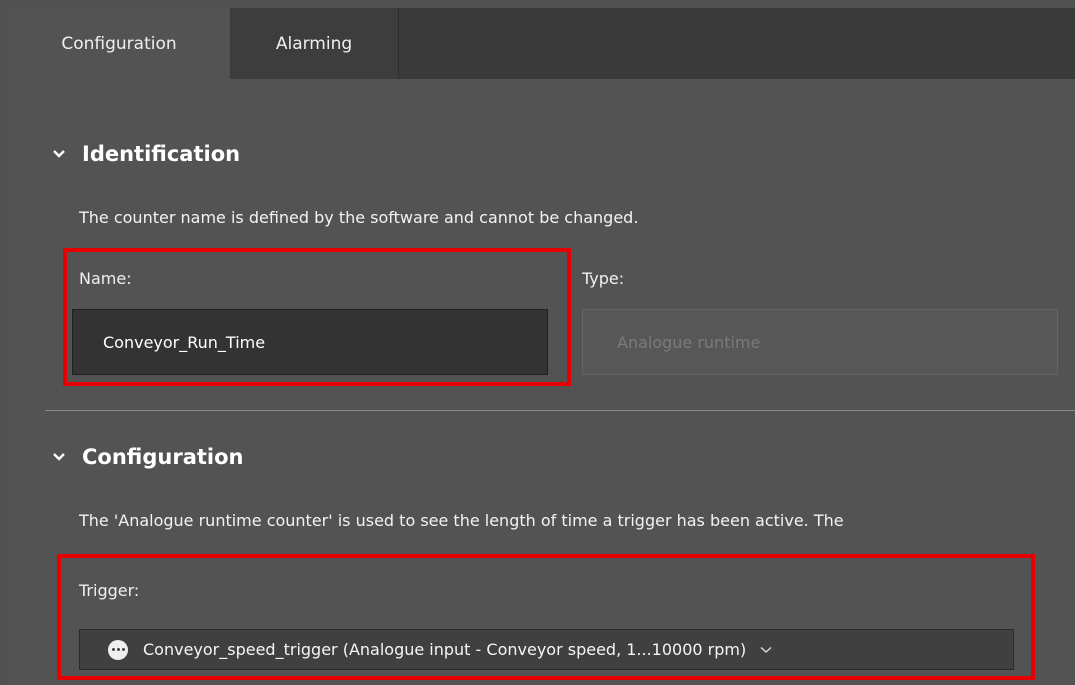  I want to click on identification-heading: Identification, so click(161, 154).